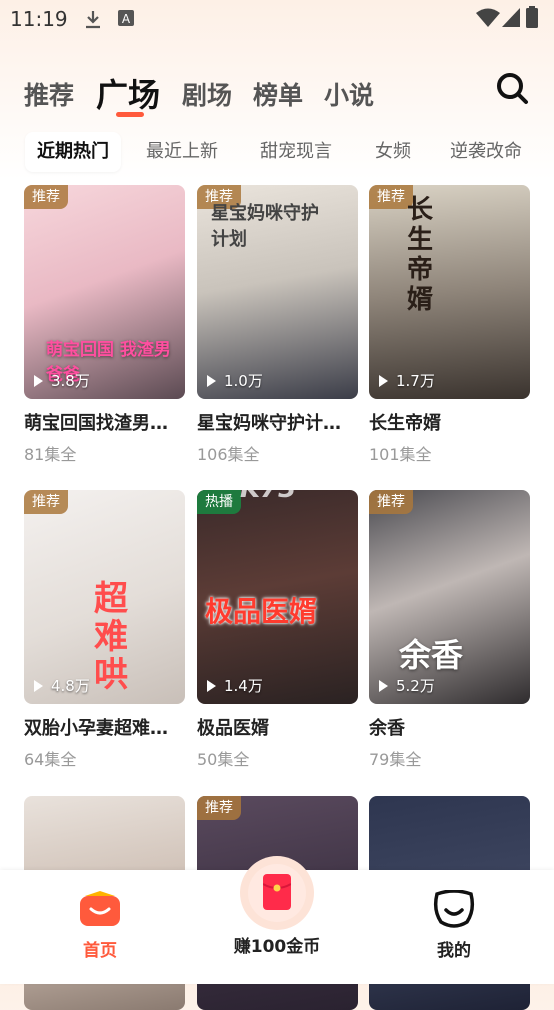 Image resolution: width=554 pixels, height=1010 pixels. I want to click on hot-badge: 热播, so click(219, 502).